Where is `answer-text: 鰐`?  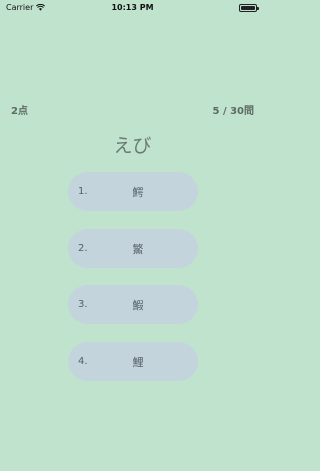
answer-text: 鰐 is located at coordinates (138, 192).